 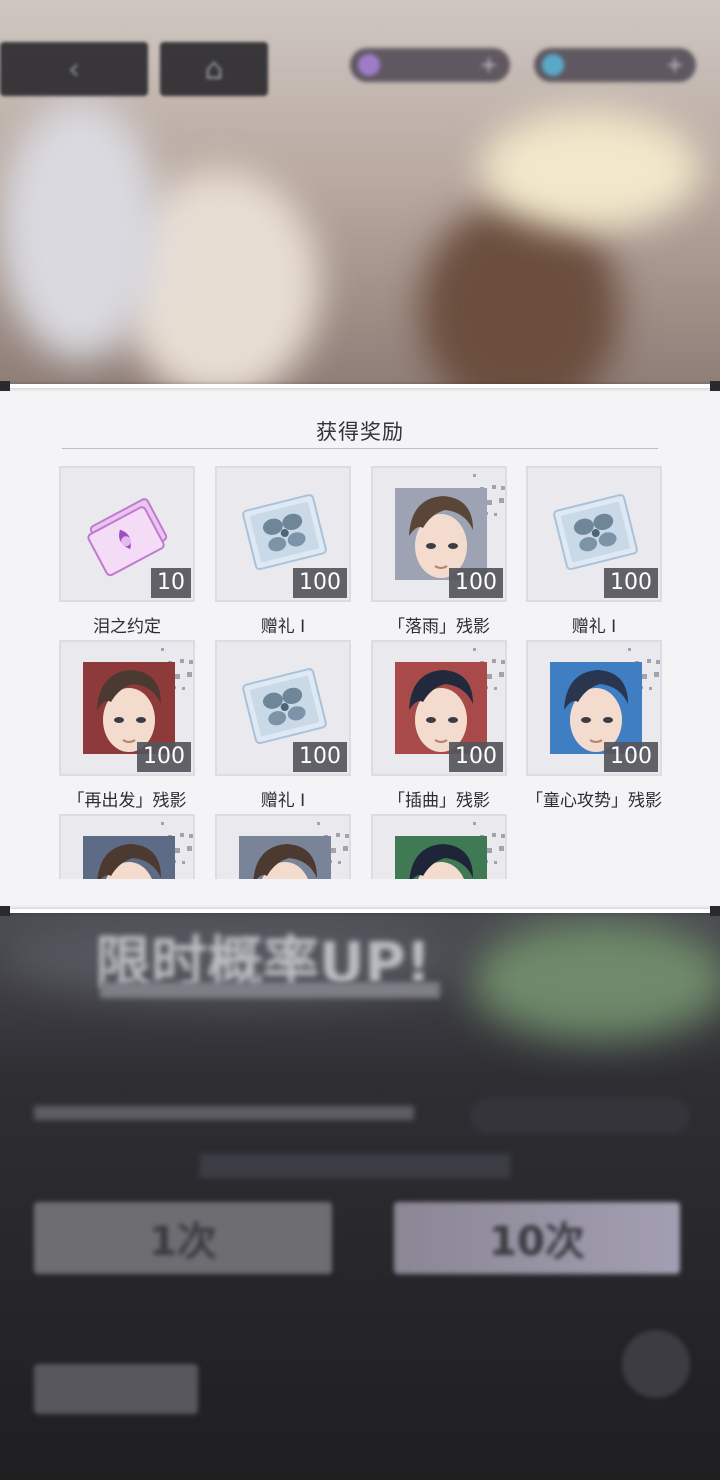 I want to click on home-button: ⌂, so click(x=214, y=69).